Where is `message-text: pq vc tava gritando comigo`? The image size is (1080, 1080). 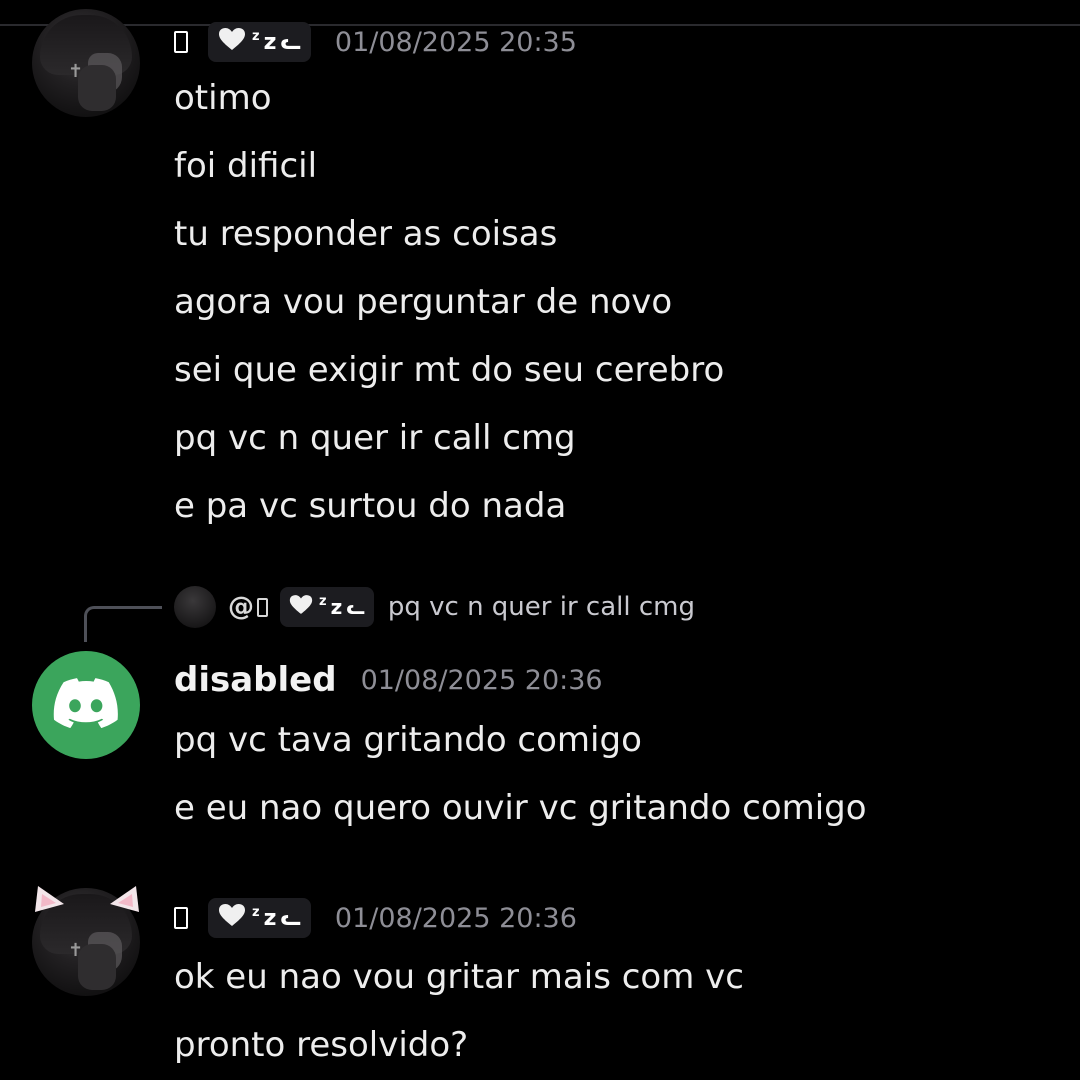
message-text: pq vc tava gritando comigo is located at coordinates (408, 740).